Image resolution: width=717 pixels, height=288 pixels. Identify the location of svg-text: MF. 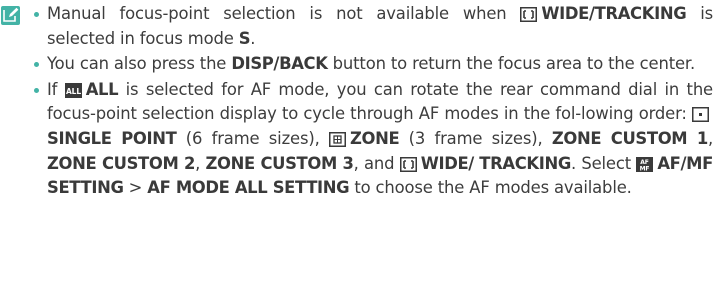
(645, 168).